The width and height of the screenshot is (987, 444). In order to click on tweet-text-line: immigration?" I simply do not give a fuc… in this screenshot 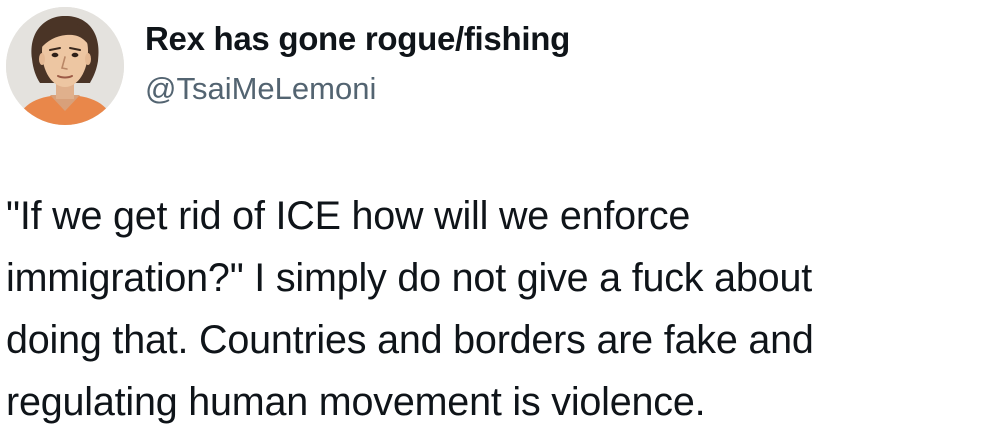, I will do `click(409, 278)`.